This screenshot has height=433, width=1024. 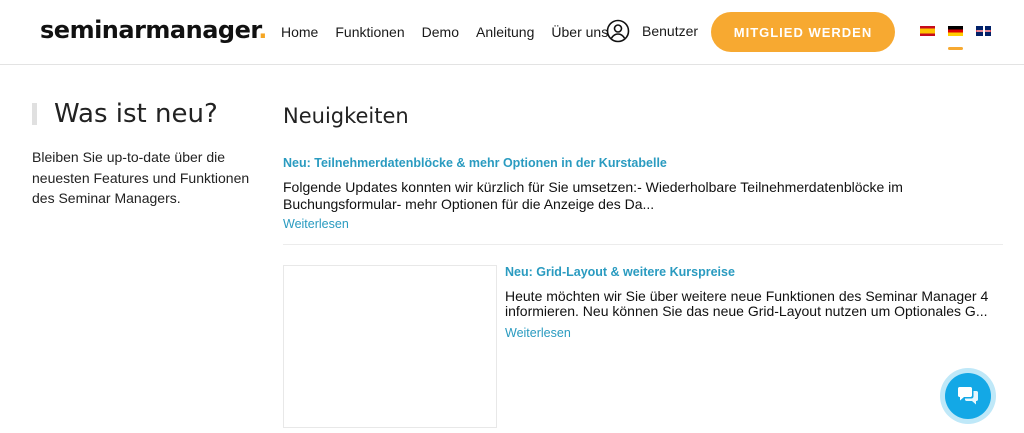 What do you see at coordinates (34, 114) in the screenshot?
I see `title-accent-bar` at bounding box center [34, 114].